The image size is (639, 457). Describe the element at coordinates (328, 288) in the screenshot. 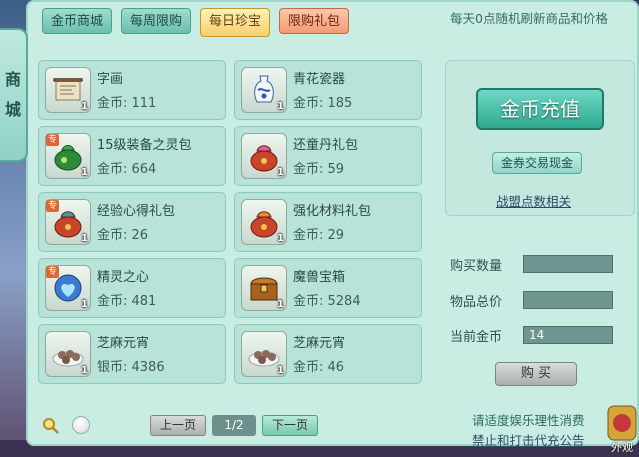

I see `shop-item: 1 魔兽宝箱 金币: 5284` at that location.